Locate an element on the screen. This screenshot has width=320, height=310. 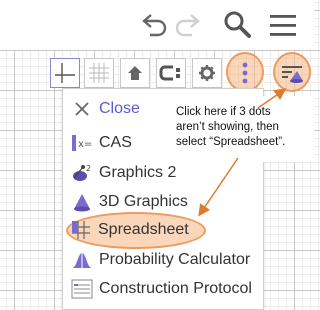
annotation-arrows is located at coordinates (242, 152).